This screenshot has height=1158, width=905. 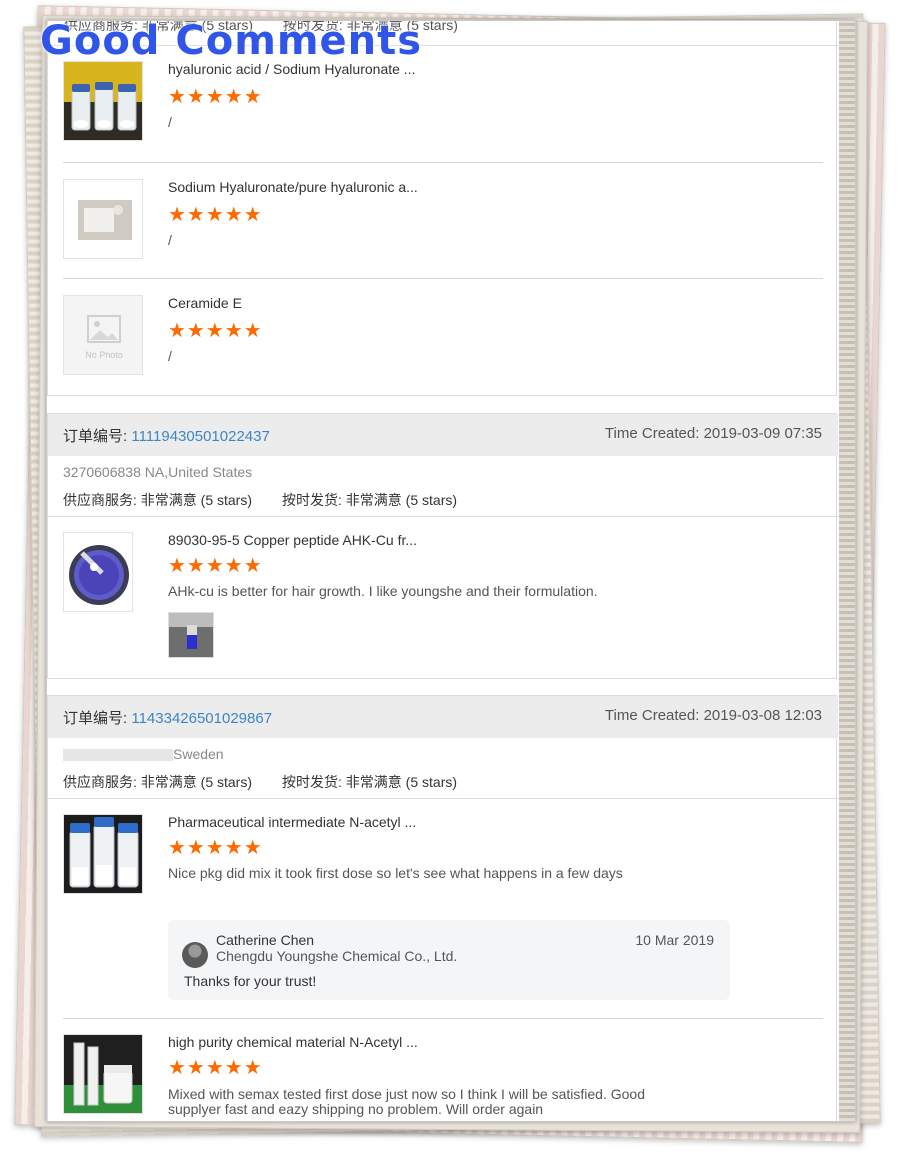 I want to click on buyer-address: Sweden, so click(x=143, y=754).